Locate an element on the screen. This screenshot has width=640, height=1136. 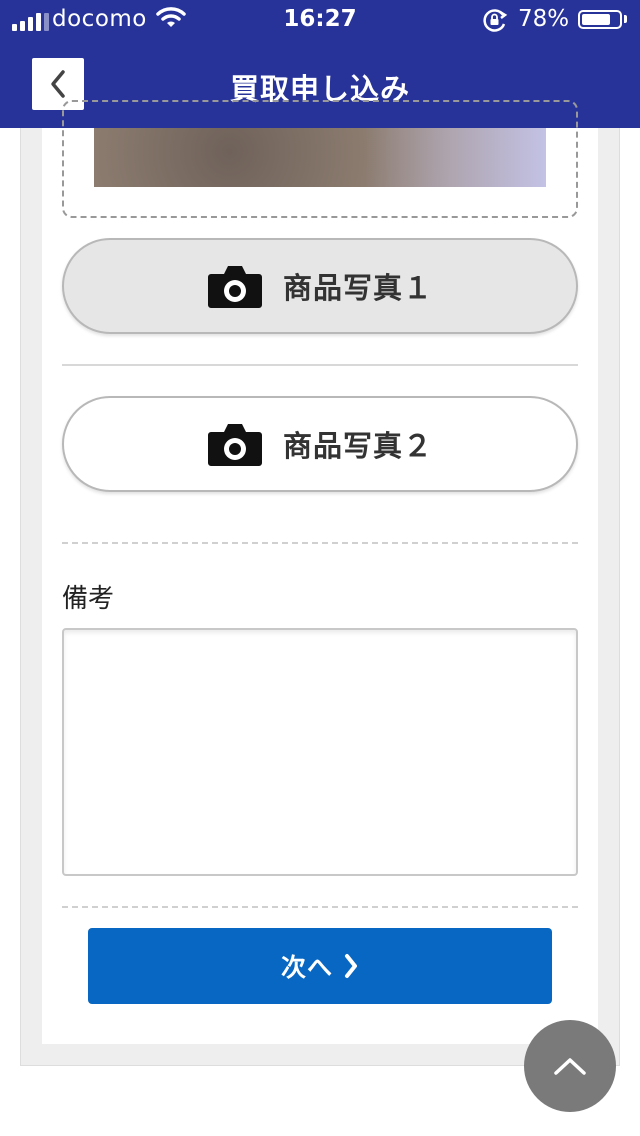
battery-percent: 78% is located at coordinates (544, 19).